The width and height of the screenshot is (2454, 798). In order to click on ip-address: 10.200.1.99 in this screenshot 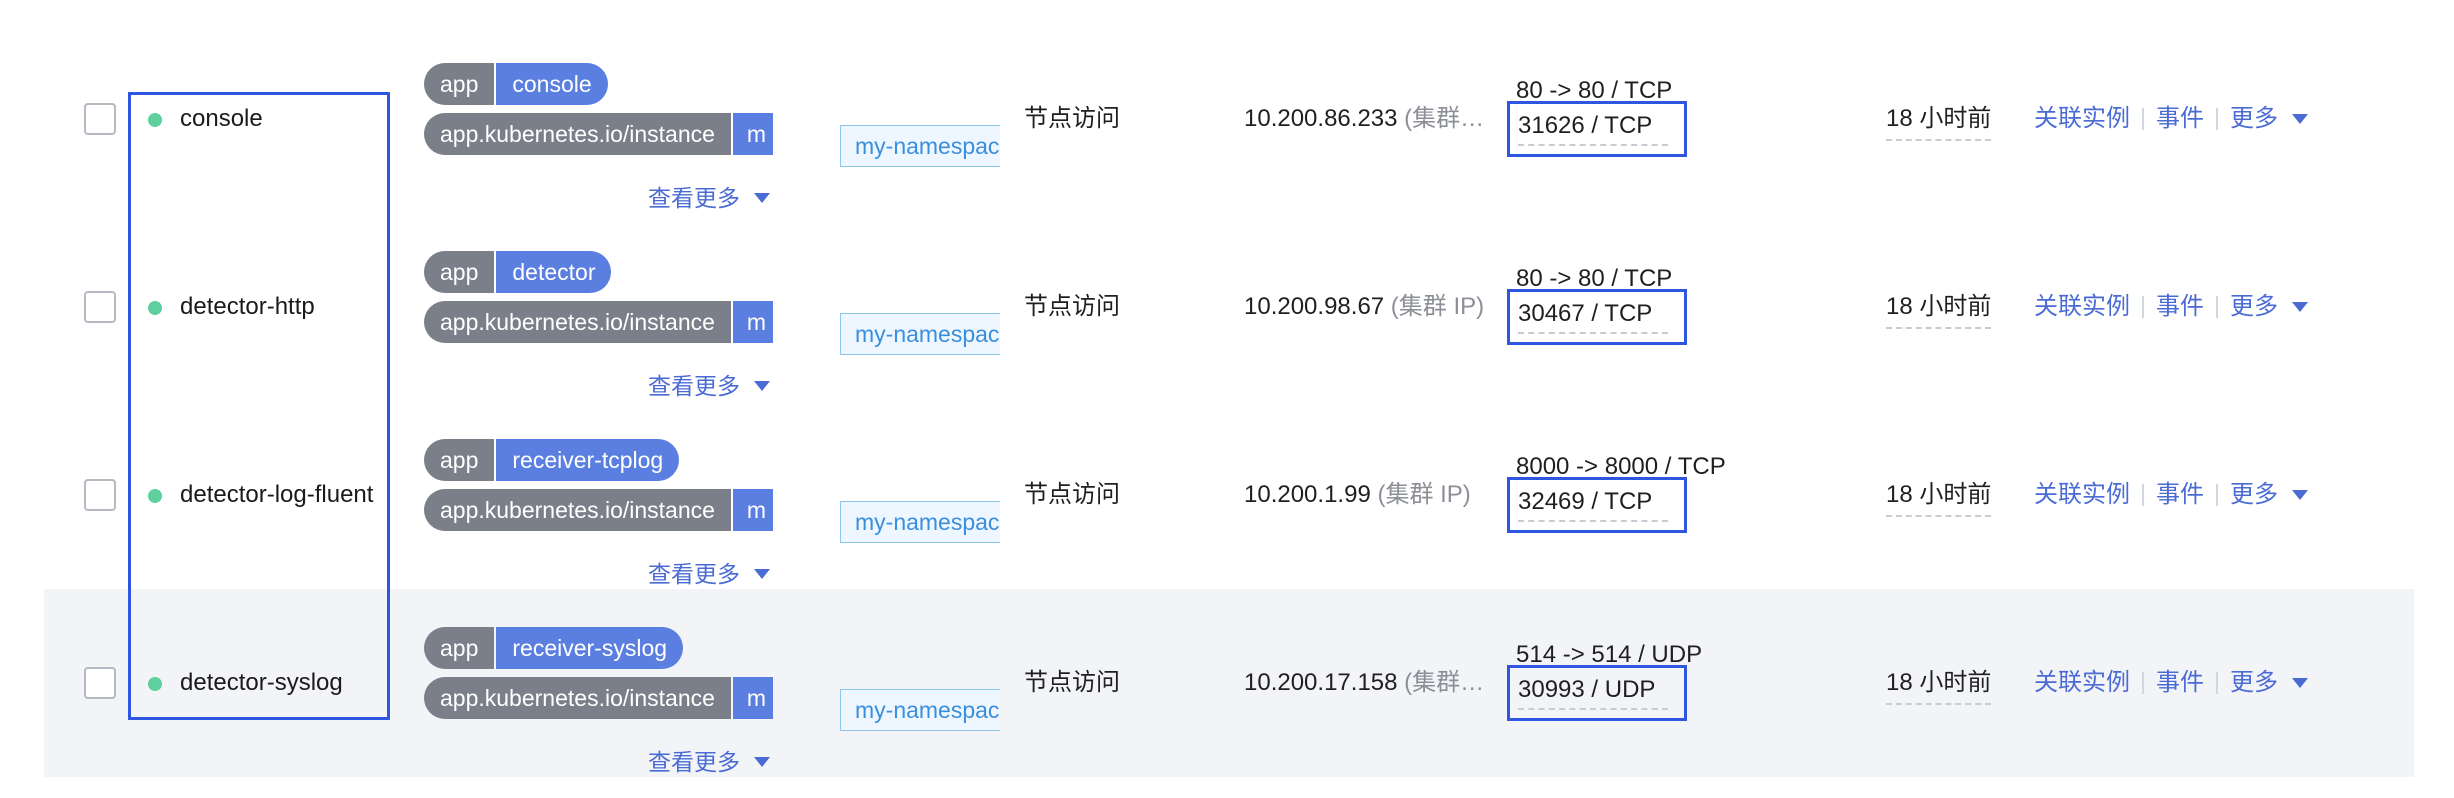, I will do `click(1307, 494)`.